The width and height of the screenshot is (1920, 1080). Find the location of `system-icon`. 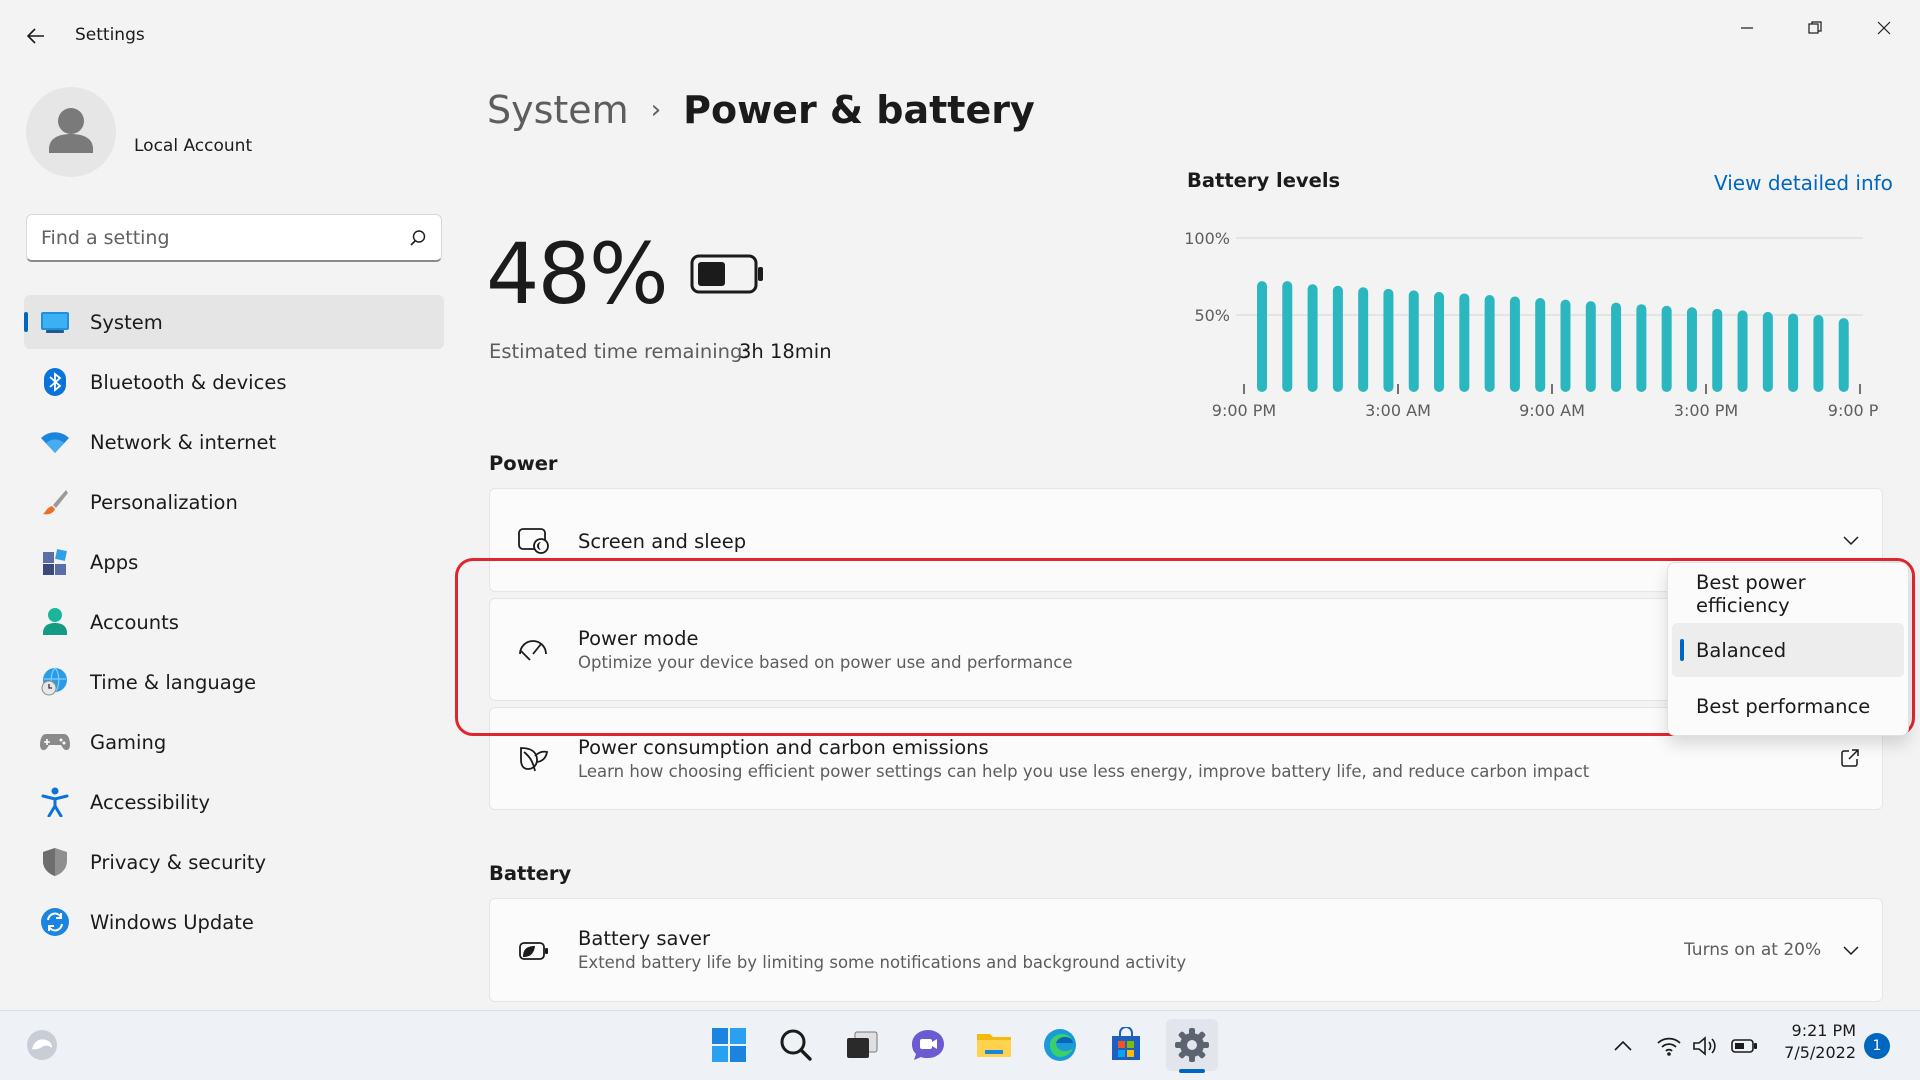

system-icon is located at coordinates (55, 322).